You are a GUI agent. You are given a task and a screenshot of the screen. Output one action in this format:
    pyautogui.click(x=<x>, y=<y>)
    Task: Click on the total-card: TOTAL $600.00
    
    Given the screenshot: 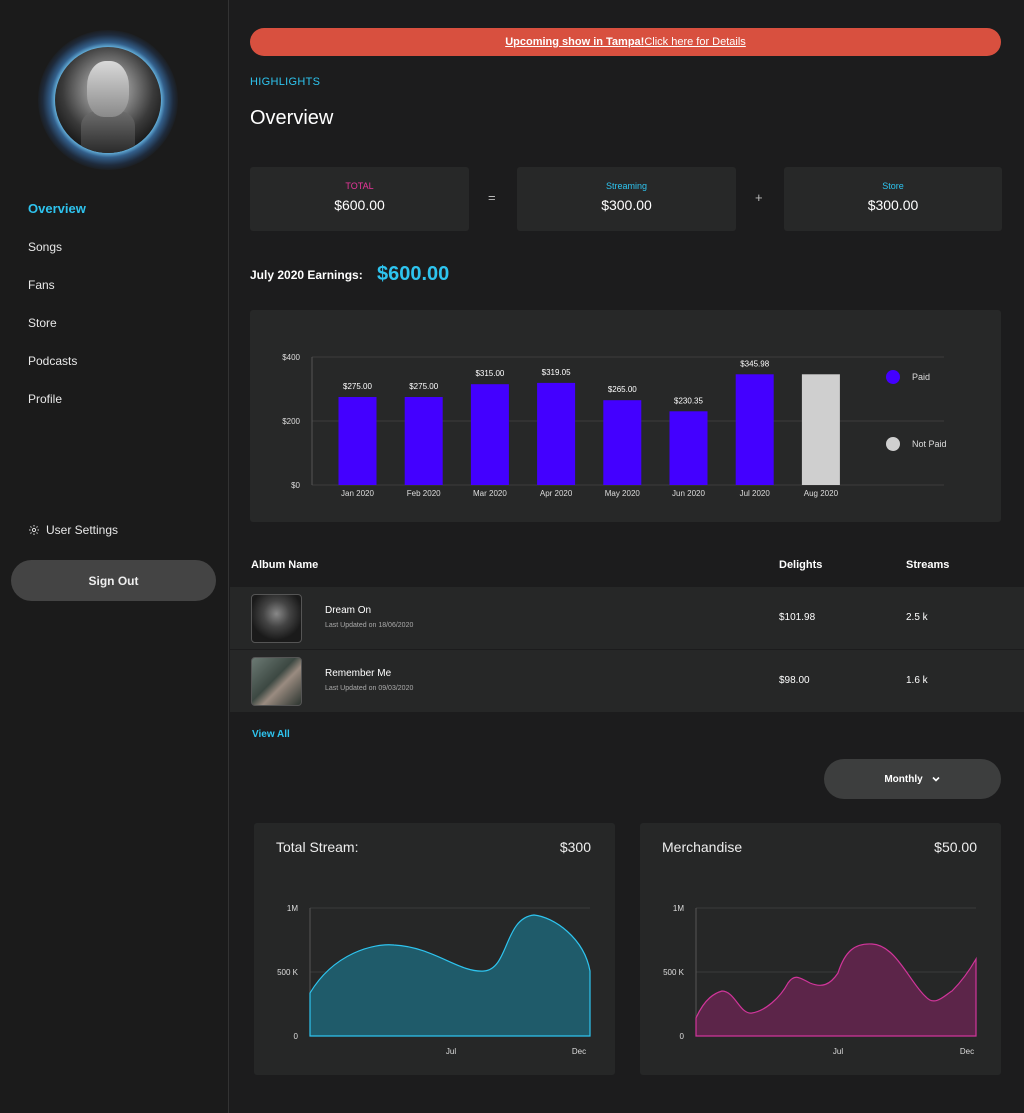 What is the action you would take?
    pyautogui.click(x=359, y=199)
    